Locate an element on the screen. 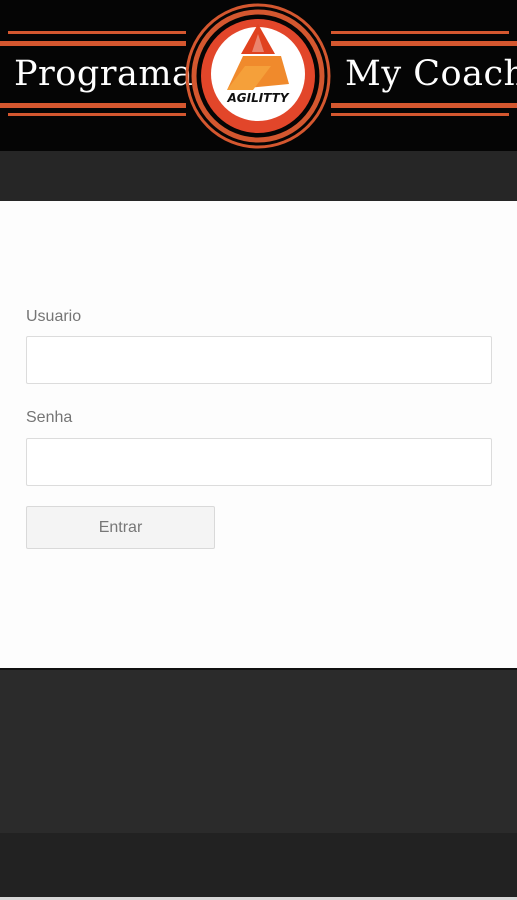  password-input is located at coordinates (259, 462).